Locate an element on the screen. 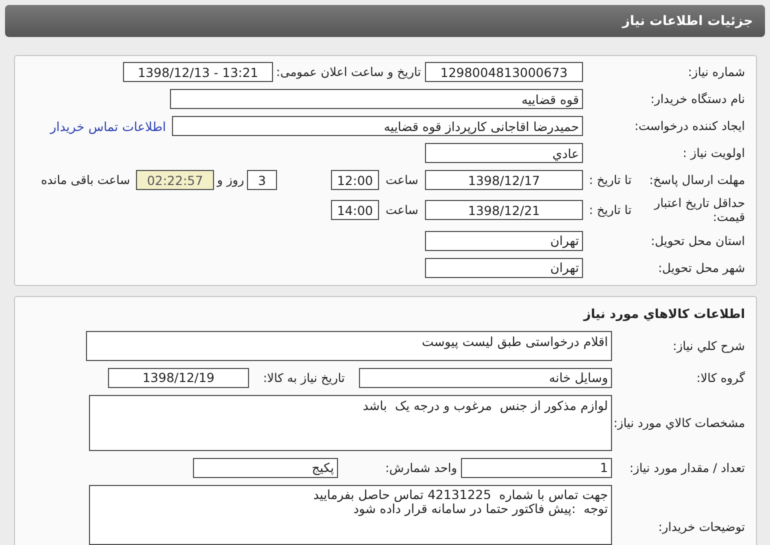 This screenshot has width=770, height=545. page-title: جزئیات اطلاعات نیاز is located at coordinates (687, 21).